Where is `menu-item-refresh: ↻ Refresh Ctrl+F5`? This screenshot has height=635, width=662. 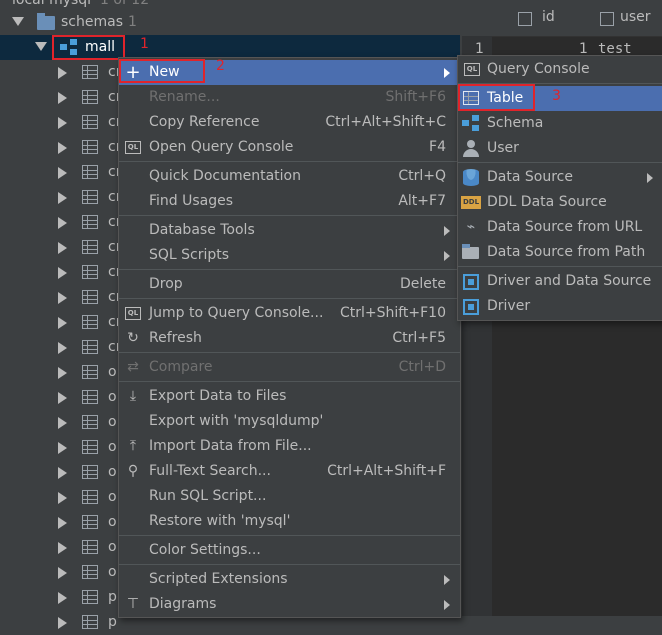
menu-item-refresh: ↻ Refresh Ctrl+F5 is located at coordinates (289, 338).